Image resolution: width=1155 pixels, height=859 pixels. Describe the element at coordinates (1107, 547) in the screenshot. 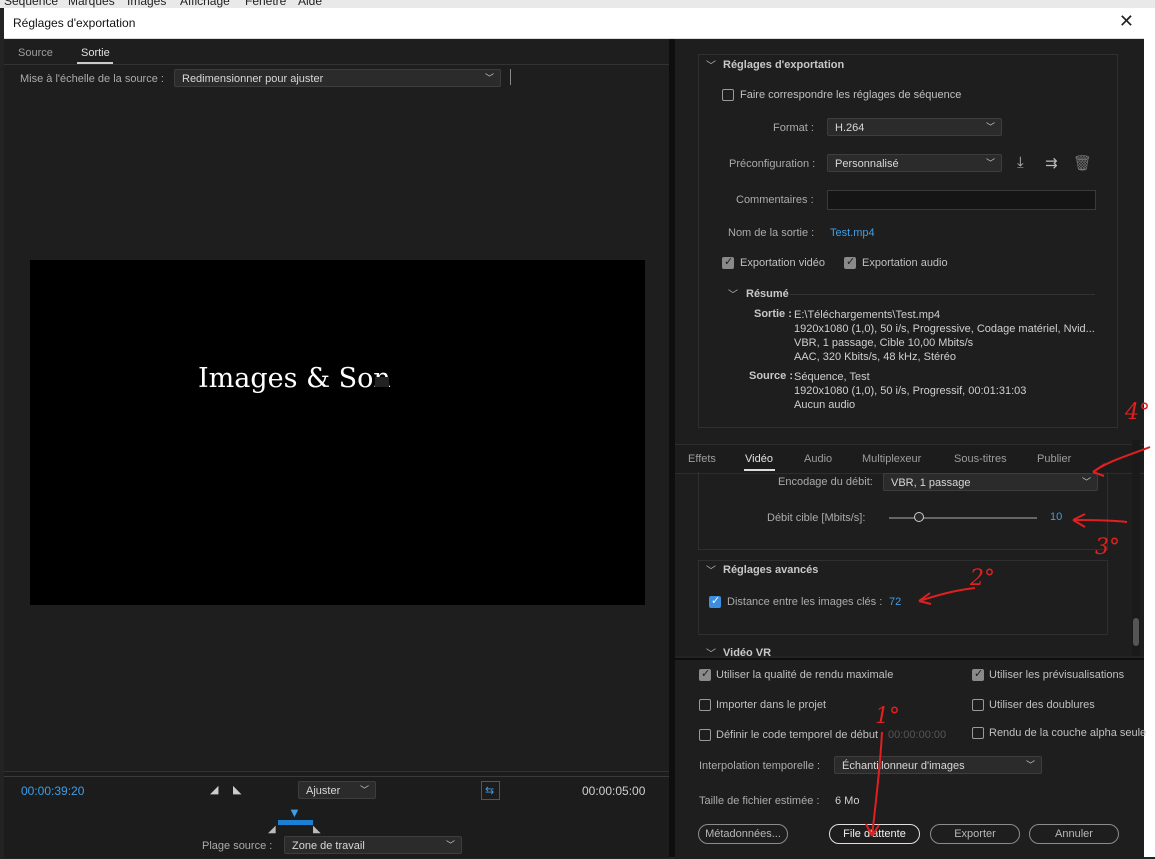

I see `annotation-label-3: 3°` at that location.